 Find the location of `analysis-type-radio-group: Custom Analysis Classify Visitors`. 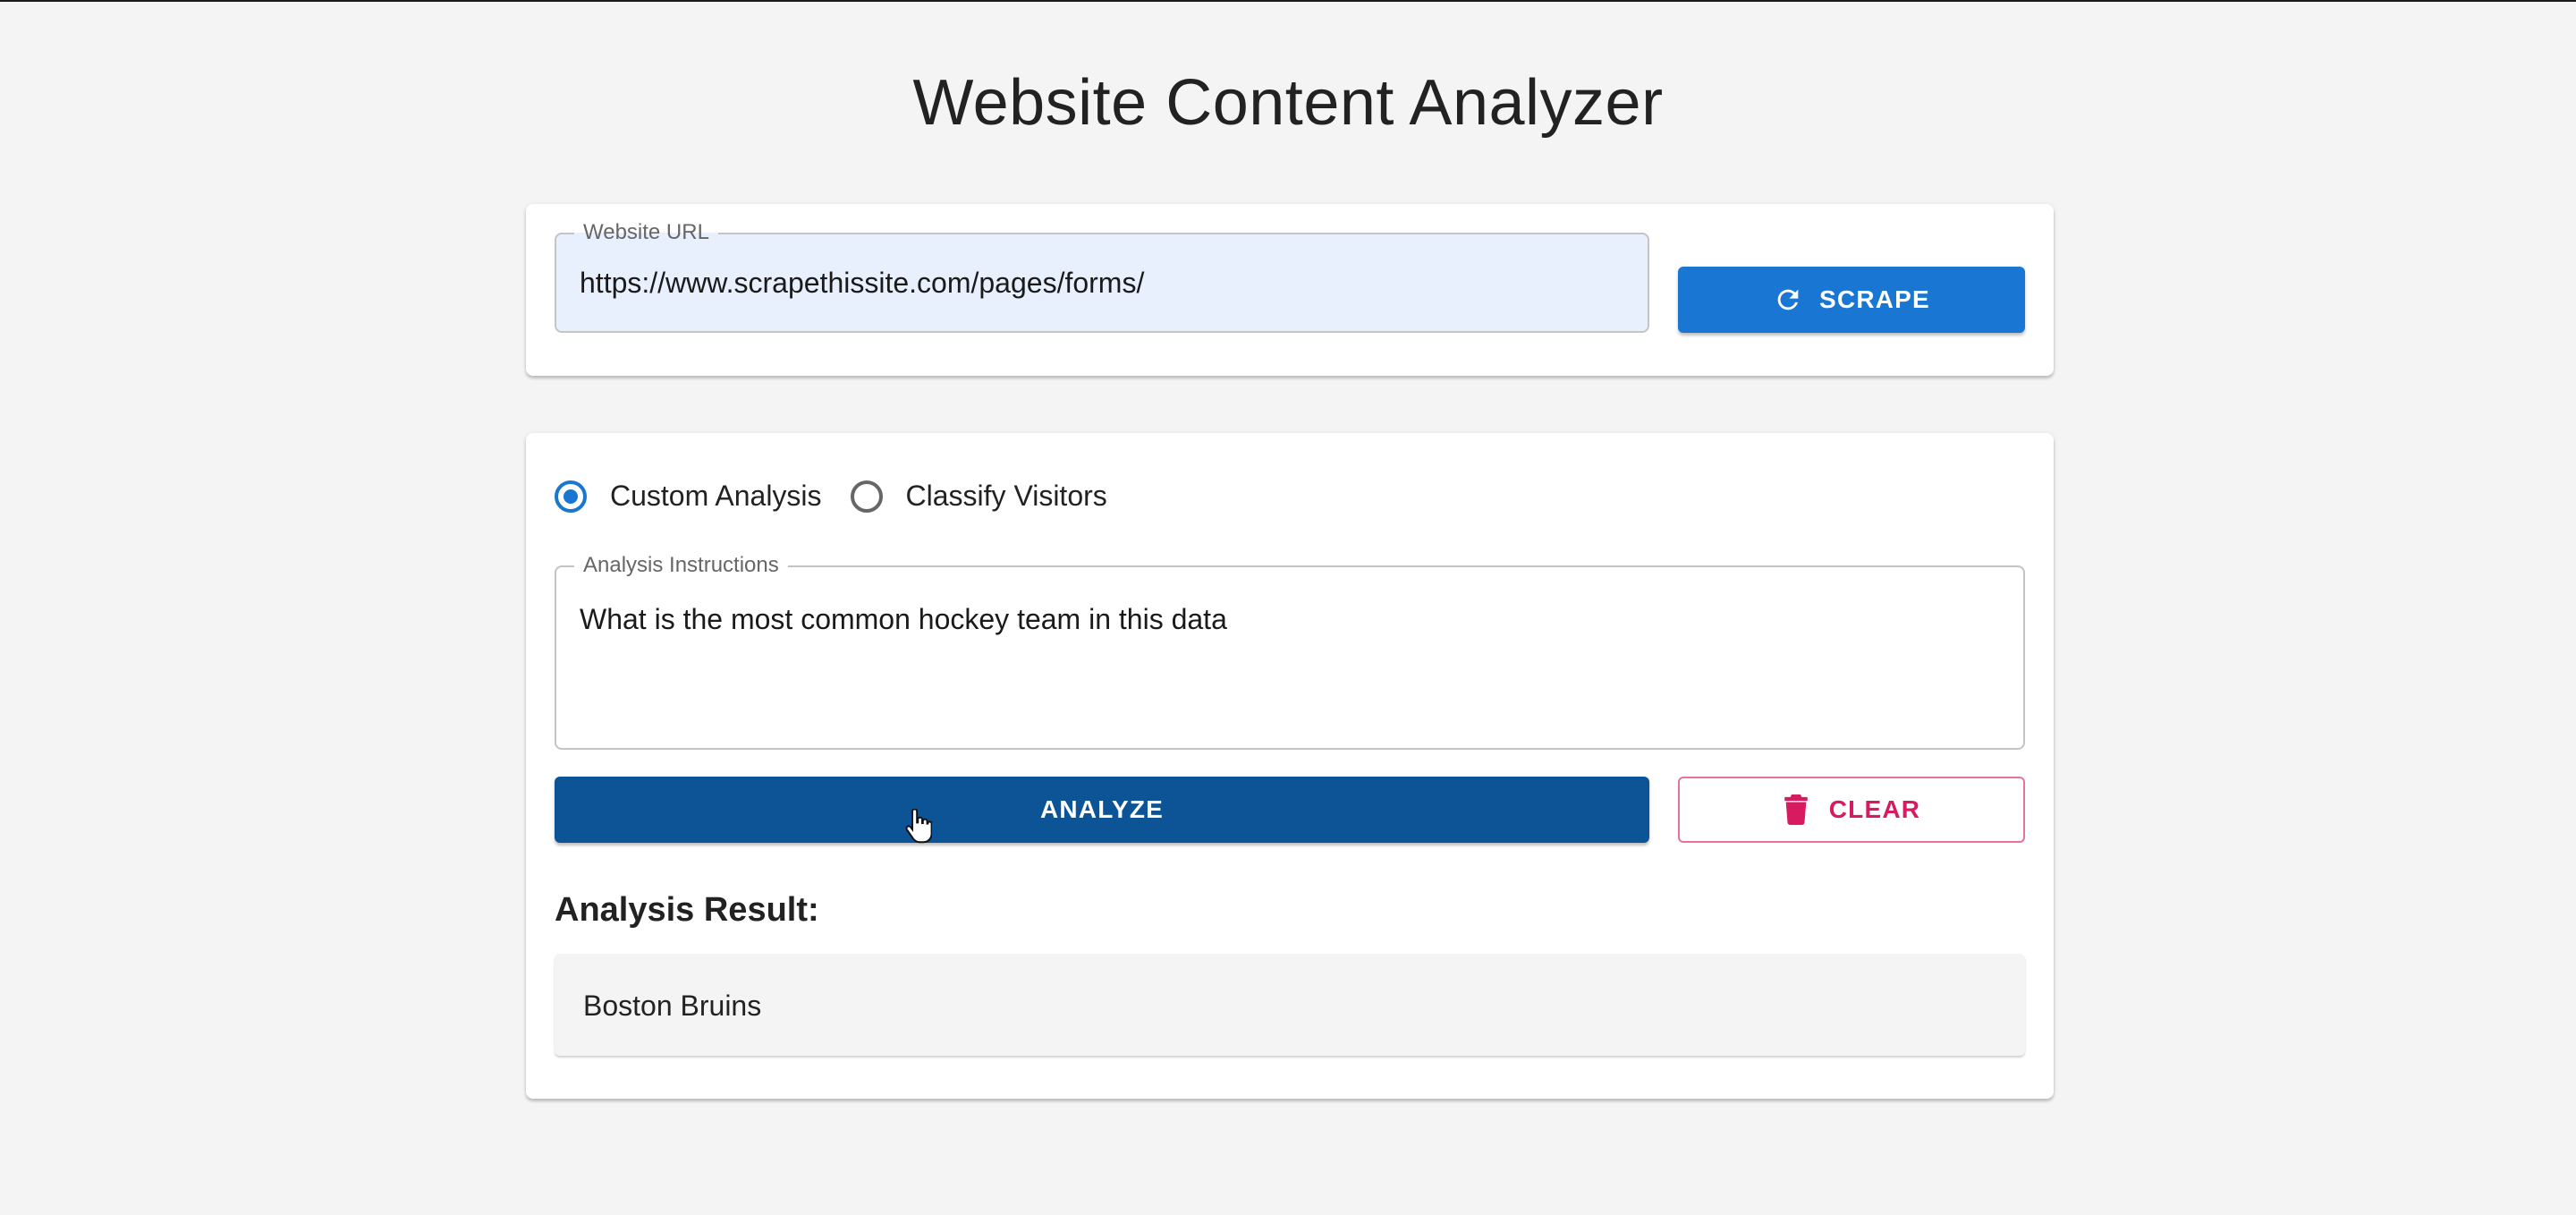

analysis-type-radio-group: Custom Analysis Classify Visitors is located at coordinates (845, 497).